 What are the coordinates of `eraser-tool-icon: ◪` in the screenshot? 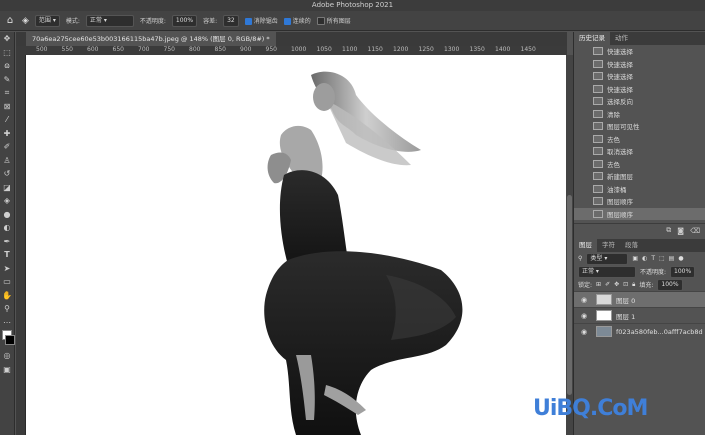 It's located at (7, 188).